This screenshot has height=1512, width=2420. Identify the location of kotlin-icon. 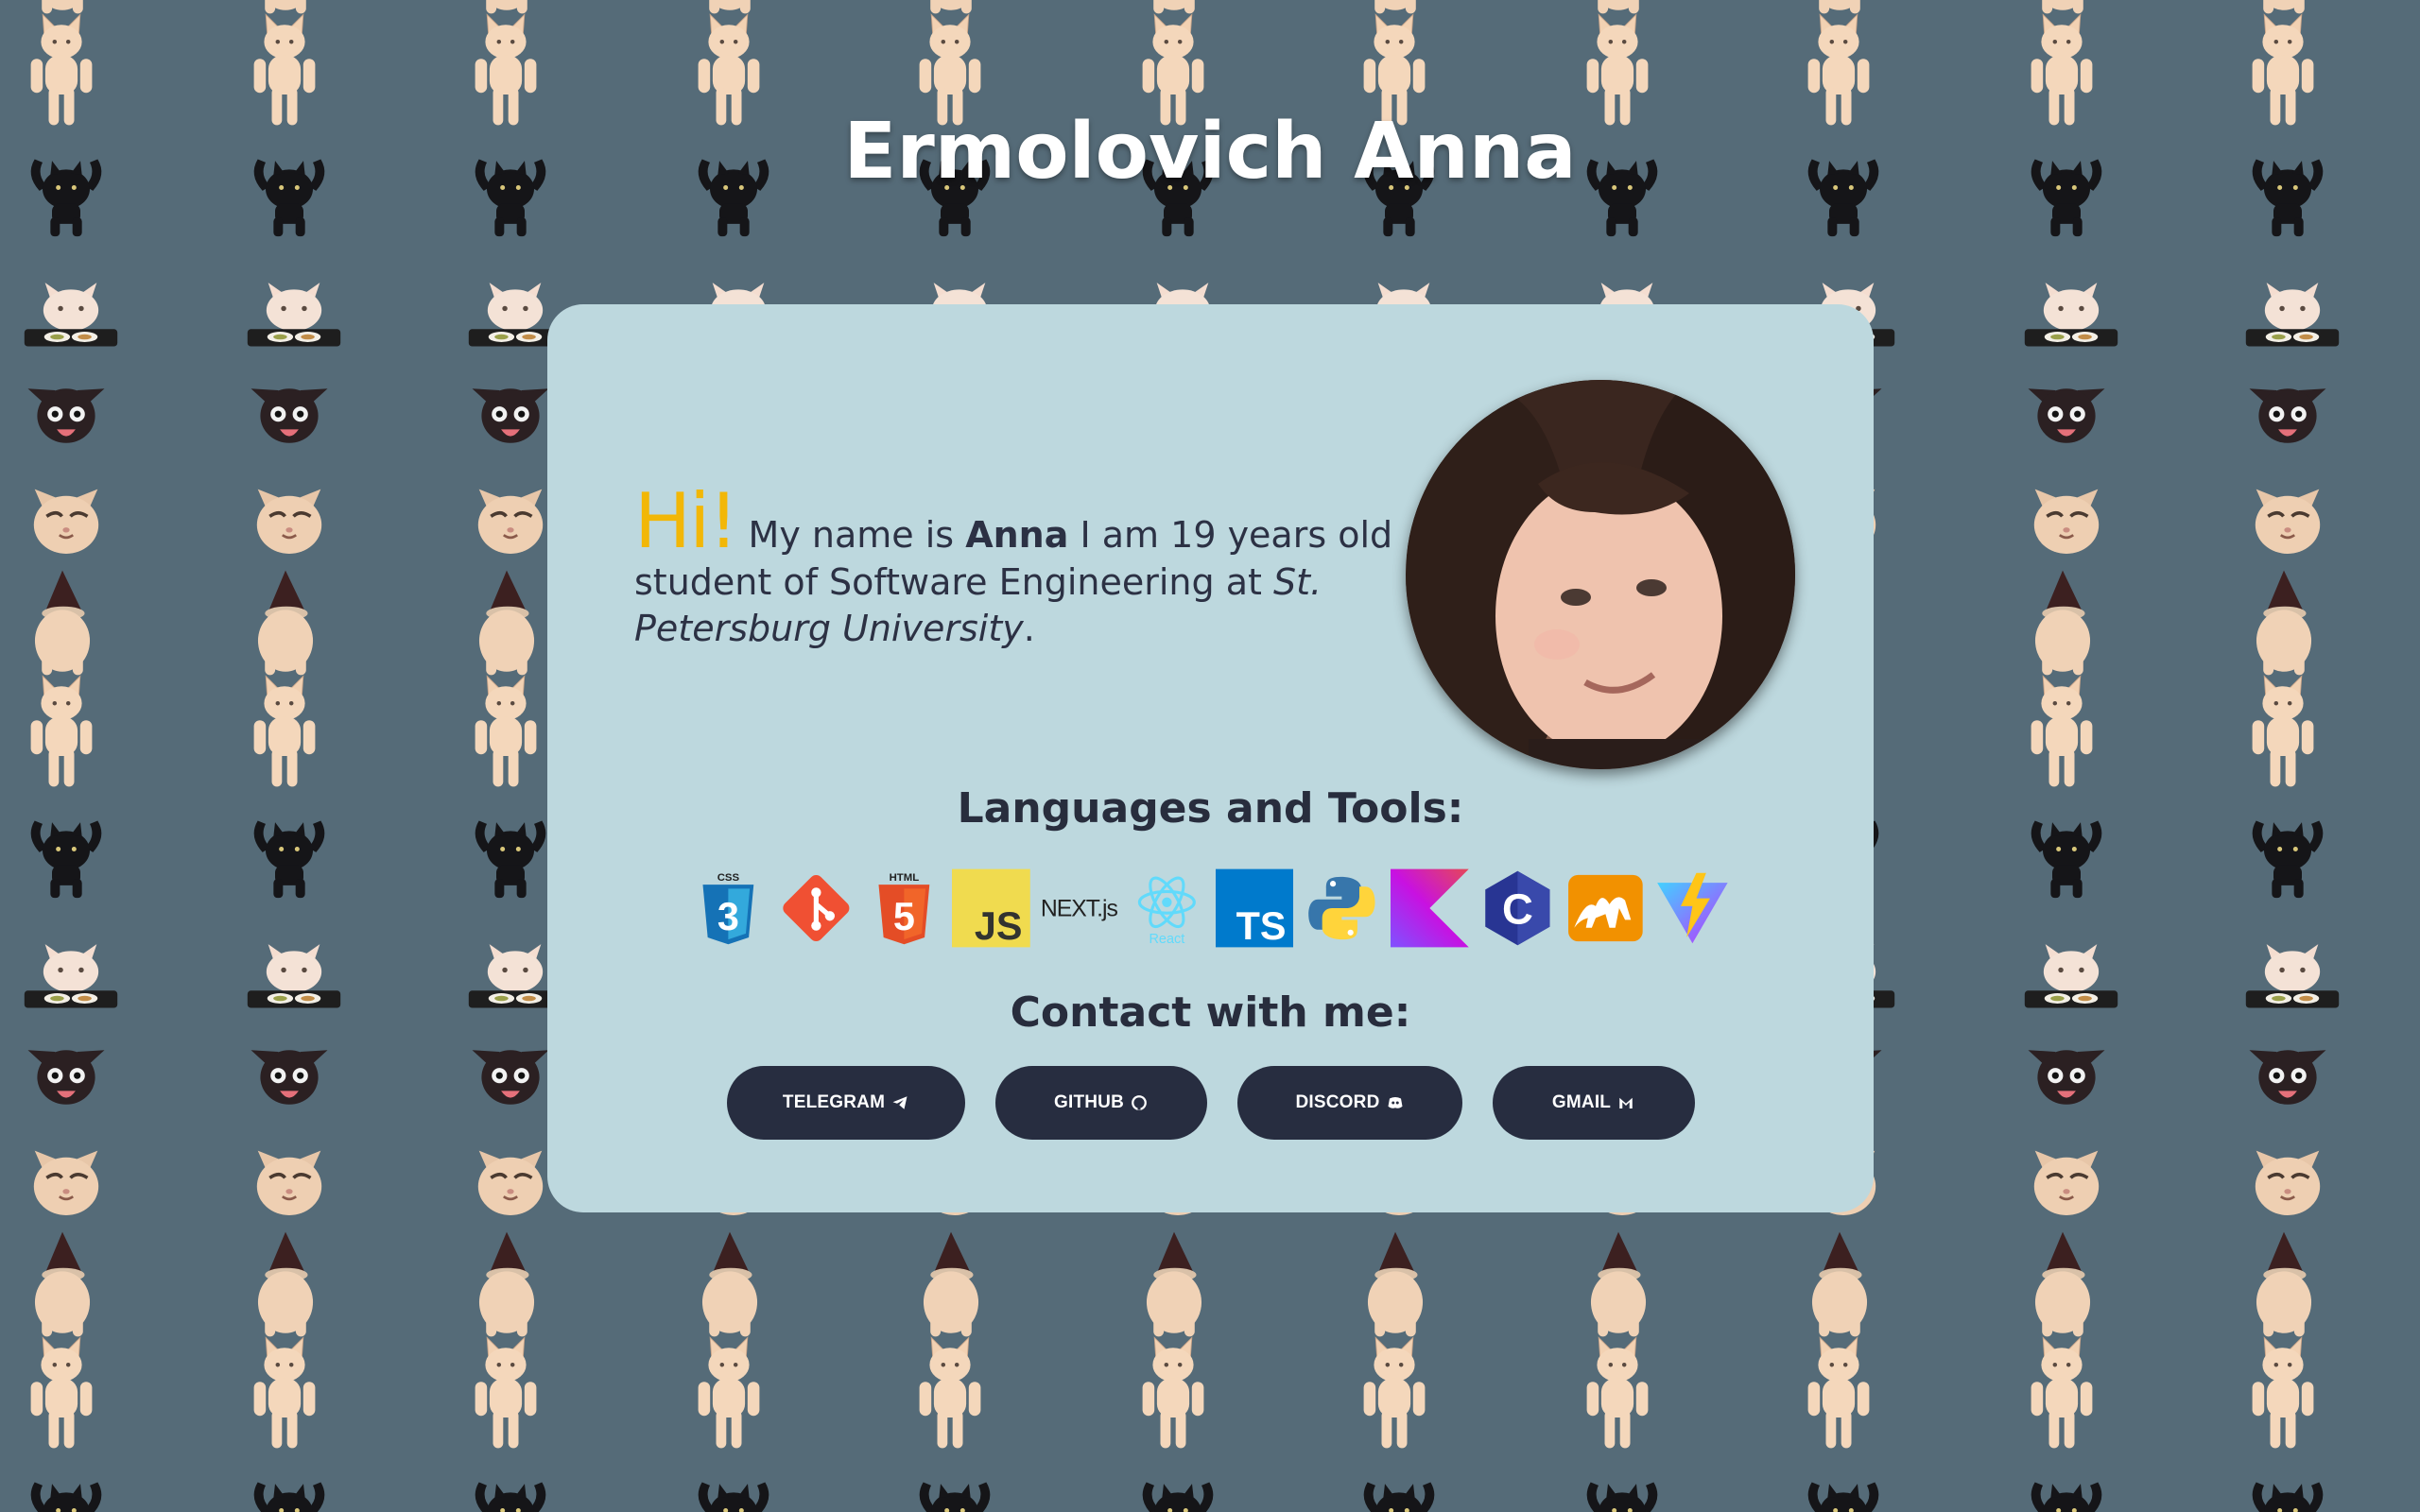
(1430, 908).